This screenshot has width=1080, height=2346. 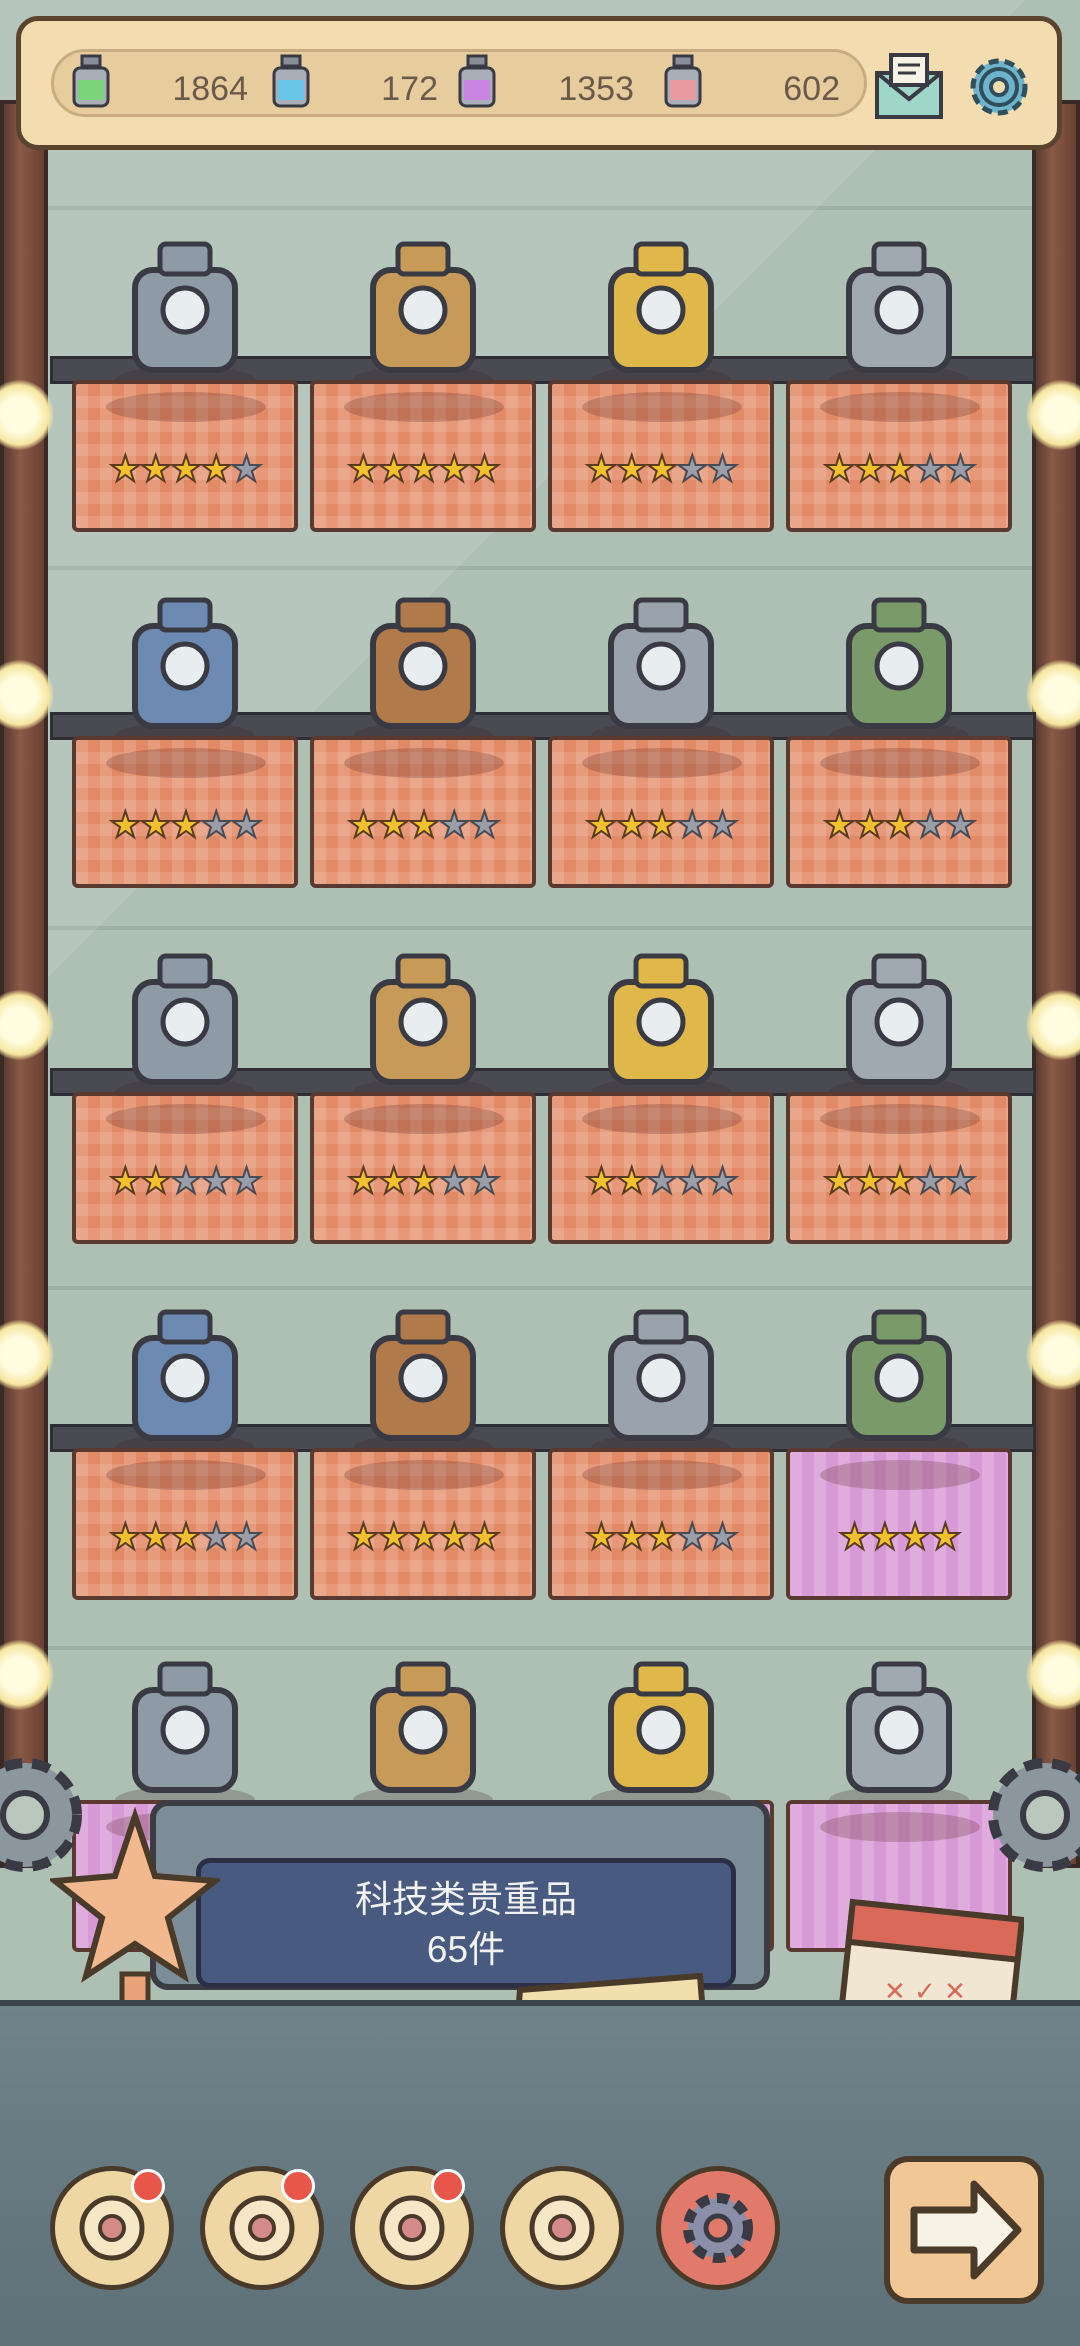 What do you see at coordinates (750, 81) in the screenshot?
I see `resource-pink: 602` at bounding box center [750, 81].